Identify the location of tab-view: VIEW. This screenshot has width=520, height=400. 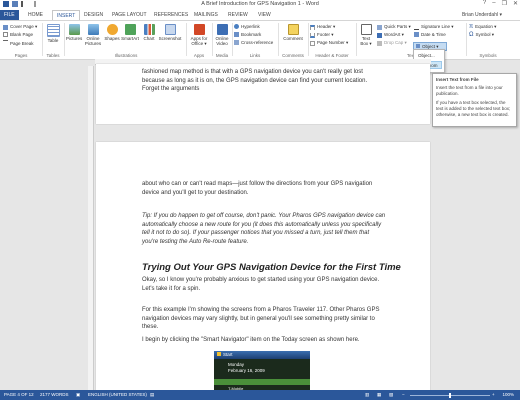
(264, 15).